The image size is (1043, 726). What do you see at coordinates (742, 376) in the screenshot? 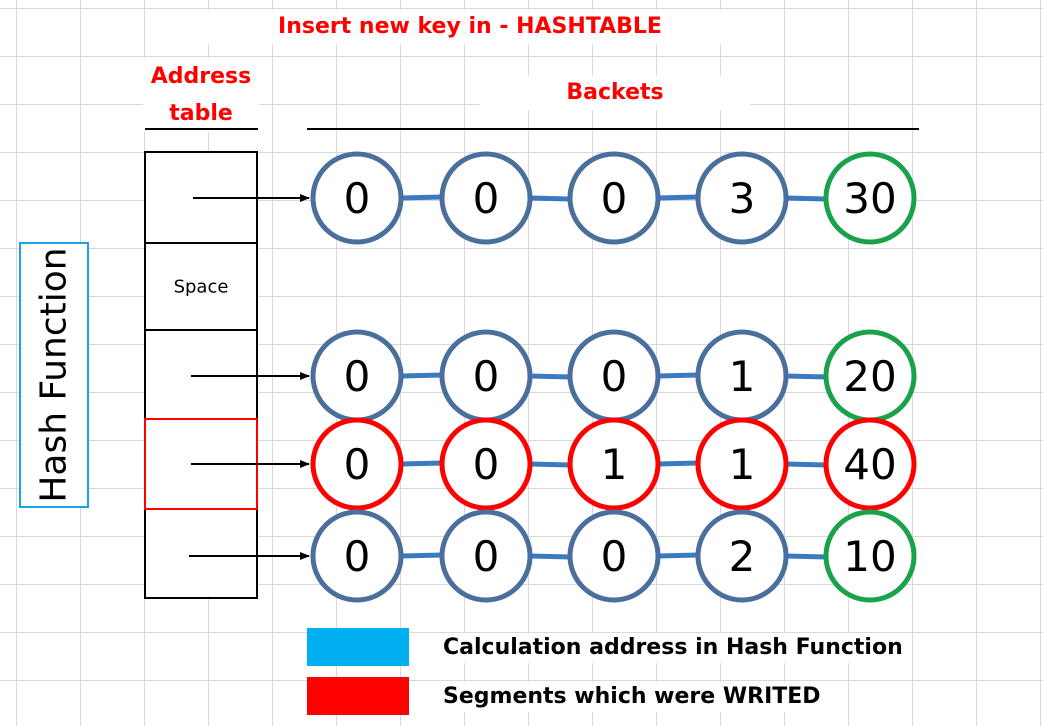
I see `bucket-node-value-row-1-3: 1` at bounding box center [742, 376].